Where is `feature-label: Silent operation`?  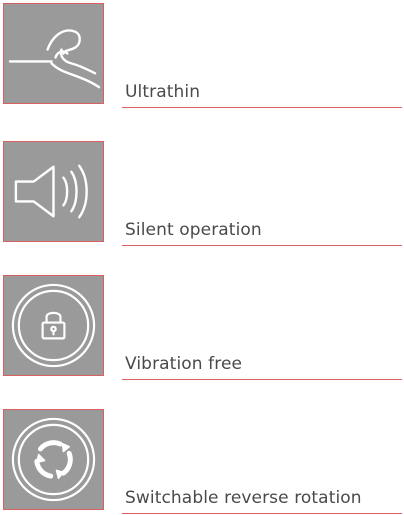 feature-label: Silent operation is located at coordinates (193, 230).